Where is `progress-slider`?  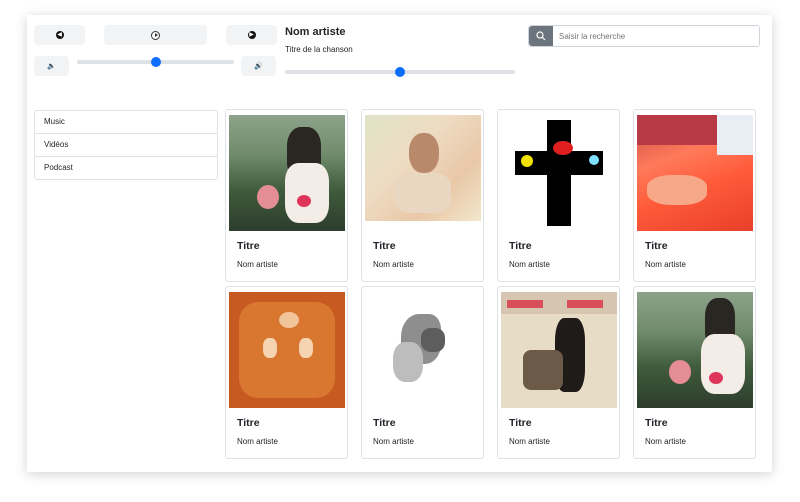
progress-slider is located at coordinates (400, 72).